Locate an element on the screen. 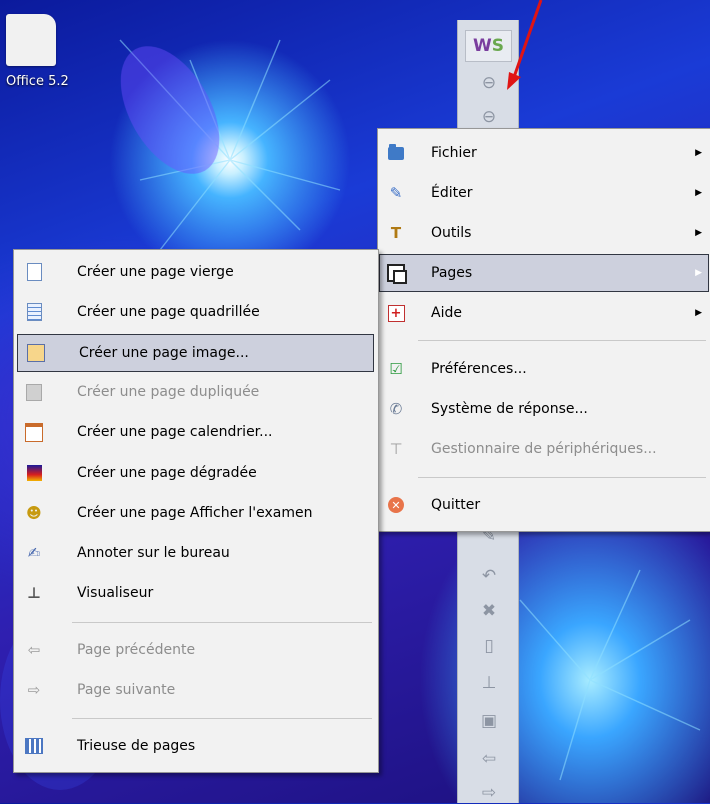  submenu-item-page-examen: ☻ Créer une page Afficher l'examen is located at coordinates (196, 513).